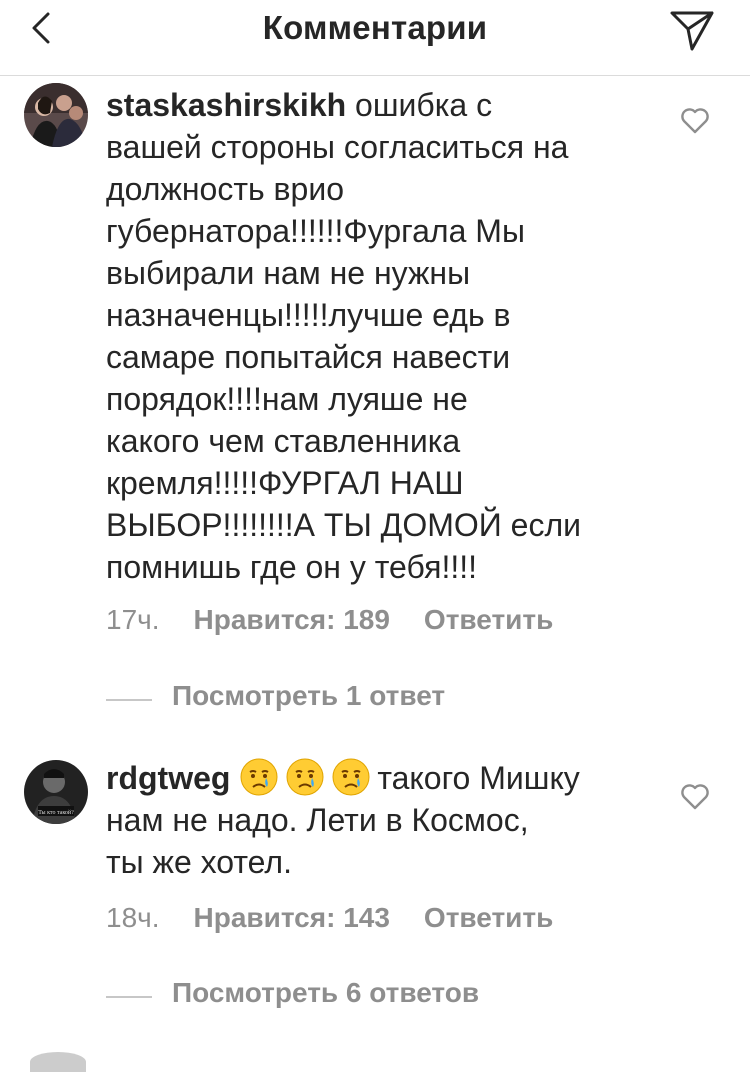 This screenshot has width=750, height=1072. Describe the element at coordinates (285, 483) in the screenshot. I see `comment-line: кремля!!!!!ФУРГАЛ НАШ` at that location.